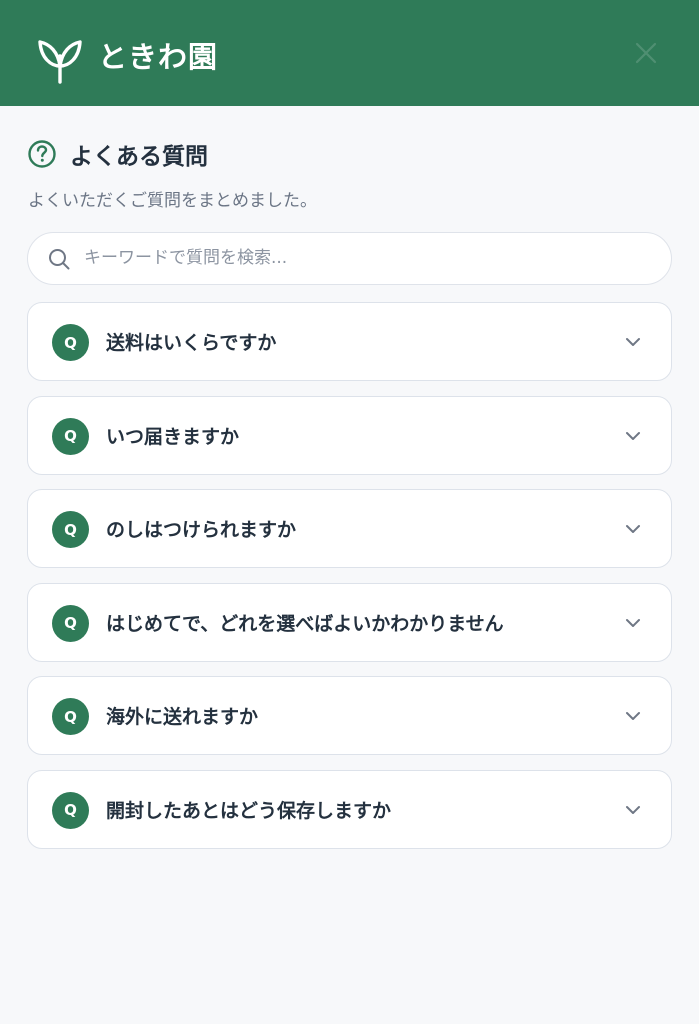 The width and height of the screenshot is (699, 1024). I want to click on search-box, so click(349, 258).